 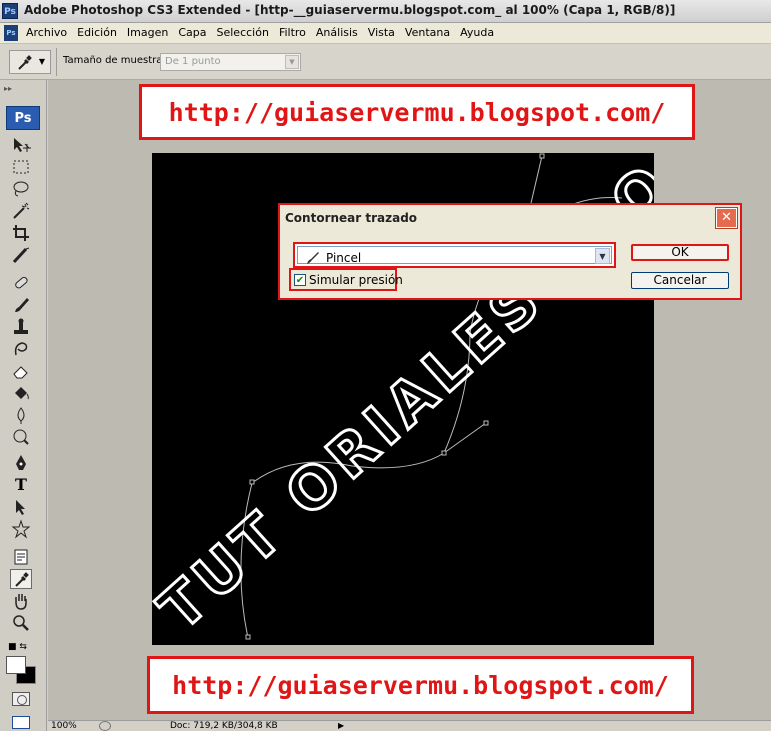 I want to click on healing-brush-icon, so click(x=21, y=283).